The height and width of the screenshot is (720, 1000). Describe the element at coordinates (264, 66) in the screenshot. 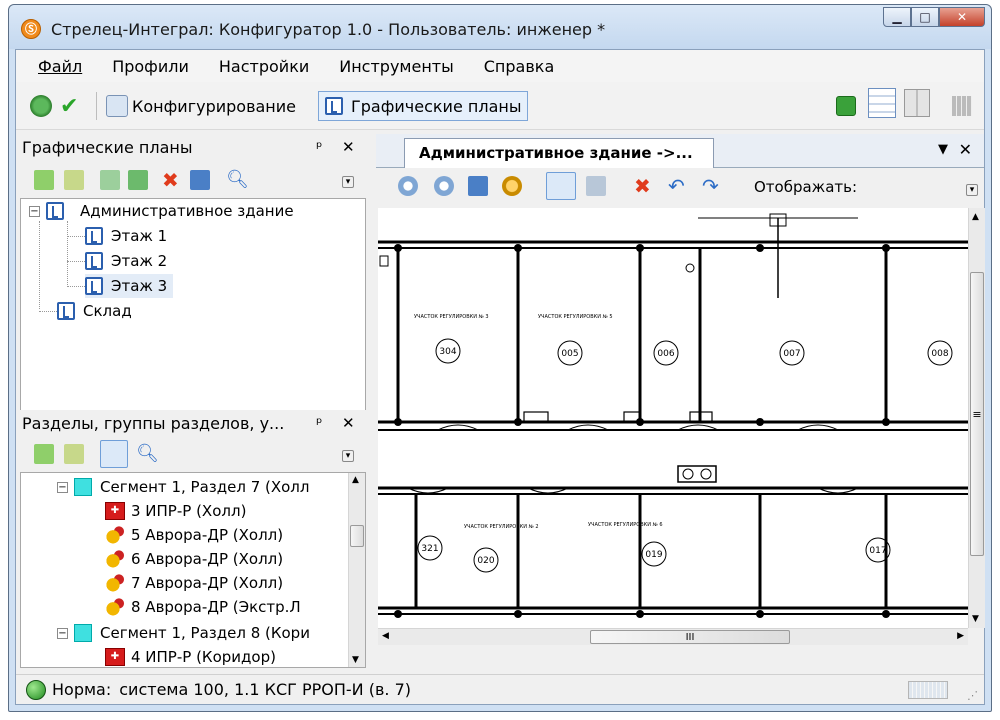

I see `menu-settings: Настройки` at that location.